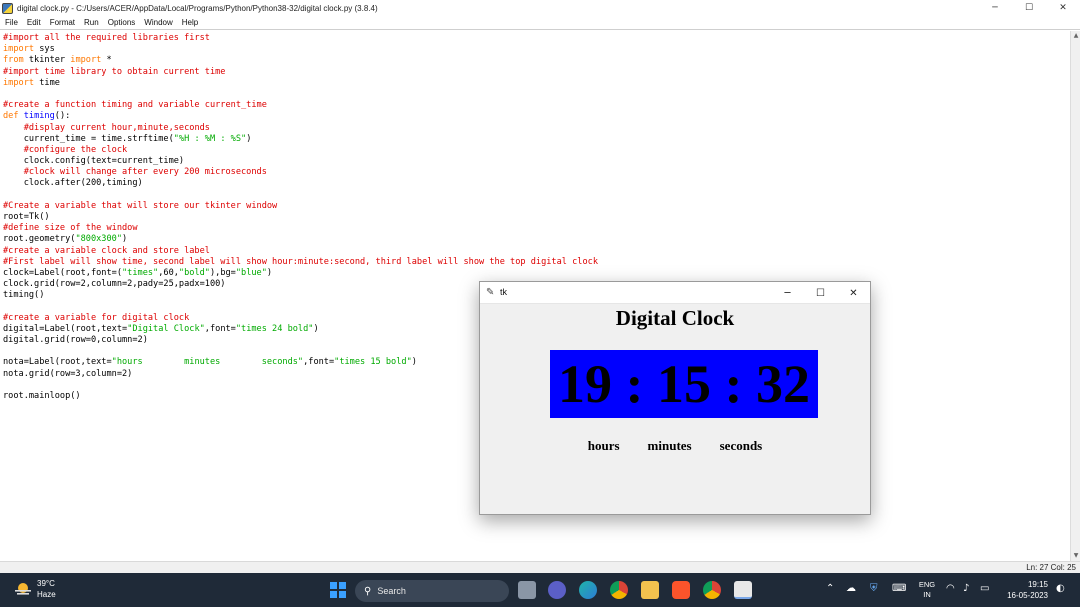  Describe the element at coordinates (88, 138) in the screenshot. I see `code-token: current_time = time.strftime(` at that location.